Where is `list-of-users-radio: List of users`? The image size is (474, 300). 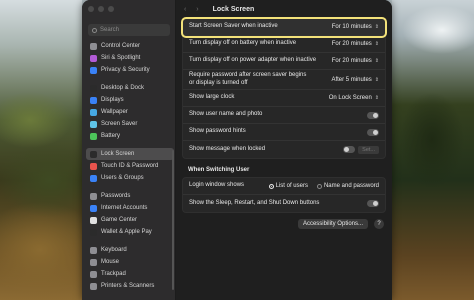
list-of-users-radio: List of users is located at coordinates (288, 186).